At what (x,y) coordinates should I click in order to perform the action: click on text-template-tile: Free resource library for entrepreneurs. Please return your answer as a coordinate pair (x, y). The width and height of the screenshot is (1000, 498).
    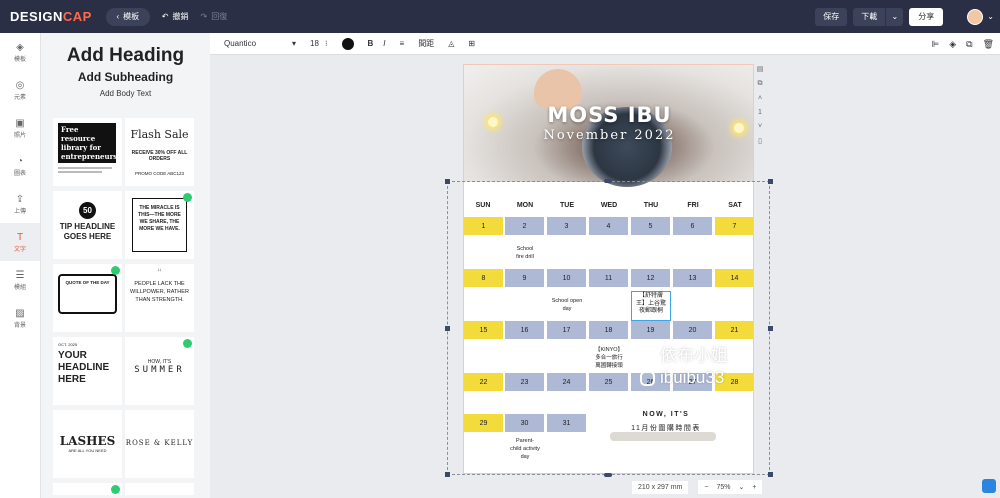
    Looking at the image, I should click on (87, 152).